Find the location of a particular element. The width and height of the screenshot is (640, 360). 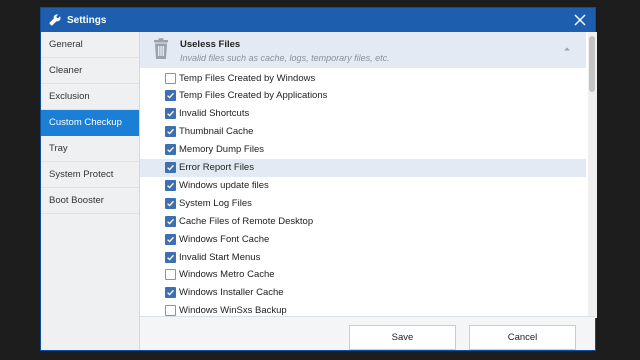

window-title: Settings is located at coordinates (87, 20).